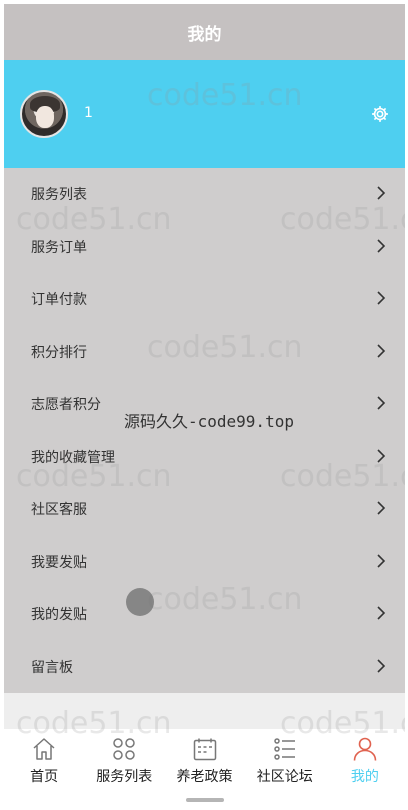  What do you see at coordinates (59, 300) in the screenshot?
I see `menu-item-label: 订单付款` at bounding box center [59, 300].